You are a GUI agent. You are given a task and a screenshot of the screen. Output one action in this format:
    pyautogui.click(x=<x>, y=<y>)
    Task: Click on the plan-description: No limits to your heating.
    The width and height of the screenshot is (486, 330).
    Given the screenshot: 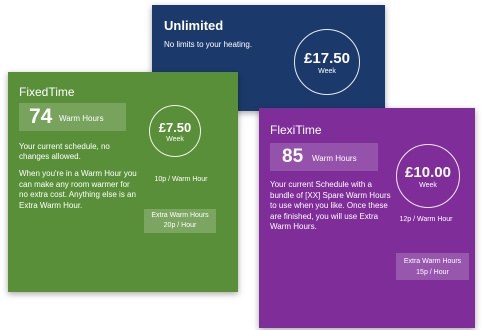 What is the action you would take?
    pyautogui.click(x=208, y=44)
    